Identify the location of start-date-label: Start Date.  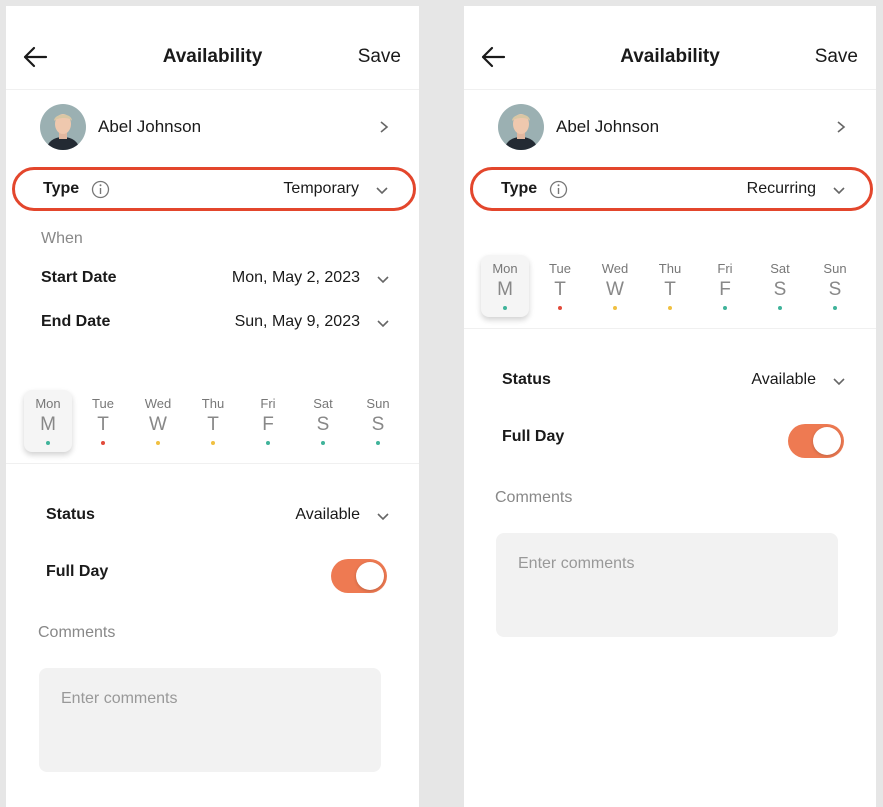
(79, 277).